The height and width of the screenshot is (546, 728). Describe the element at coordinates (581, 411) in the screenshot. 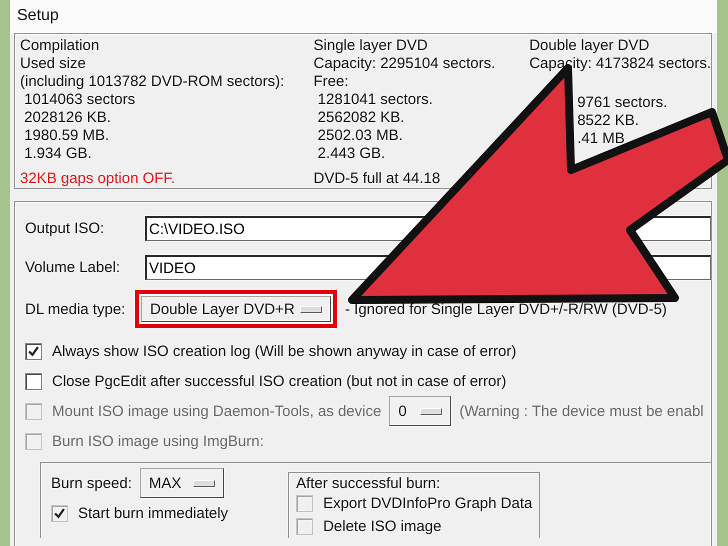

I see `warning-text: (Warning : The device must be enabl` at that location.